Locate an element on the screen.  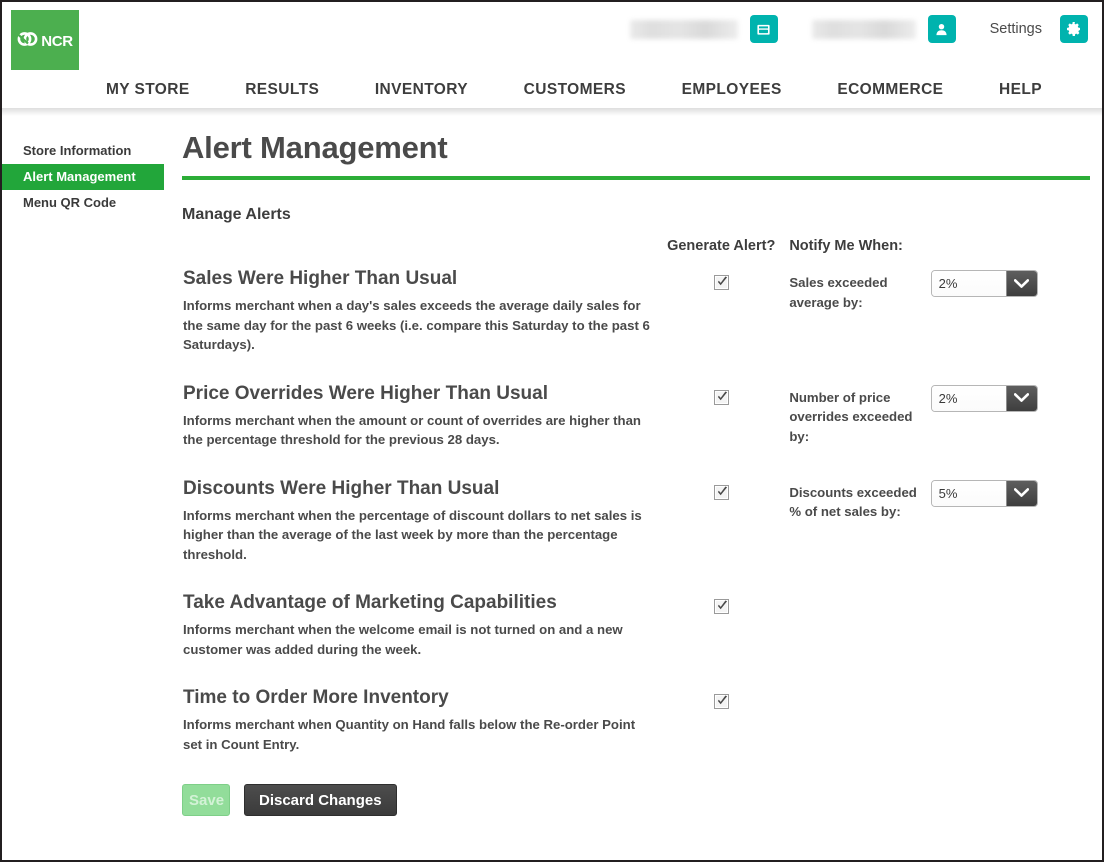
alert-title: Sales Were Higher Than Usual is located at coordinates (320, 278).